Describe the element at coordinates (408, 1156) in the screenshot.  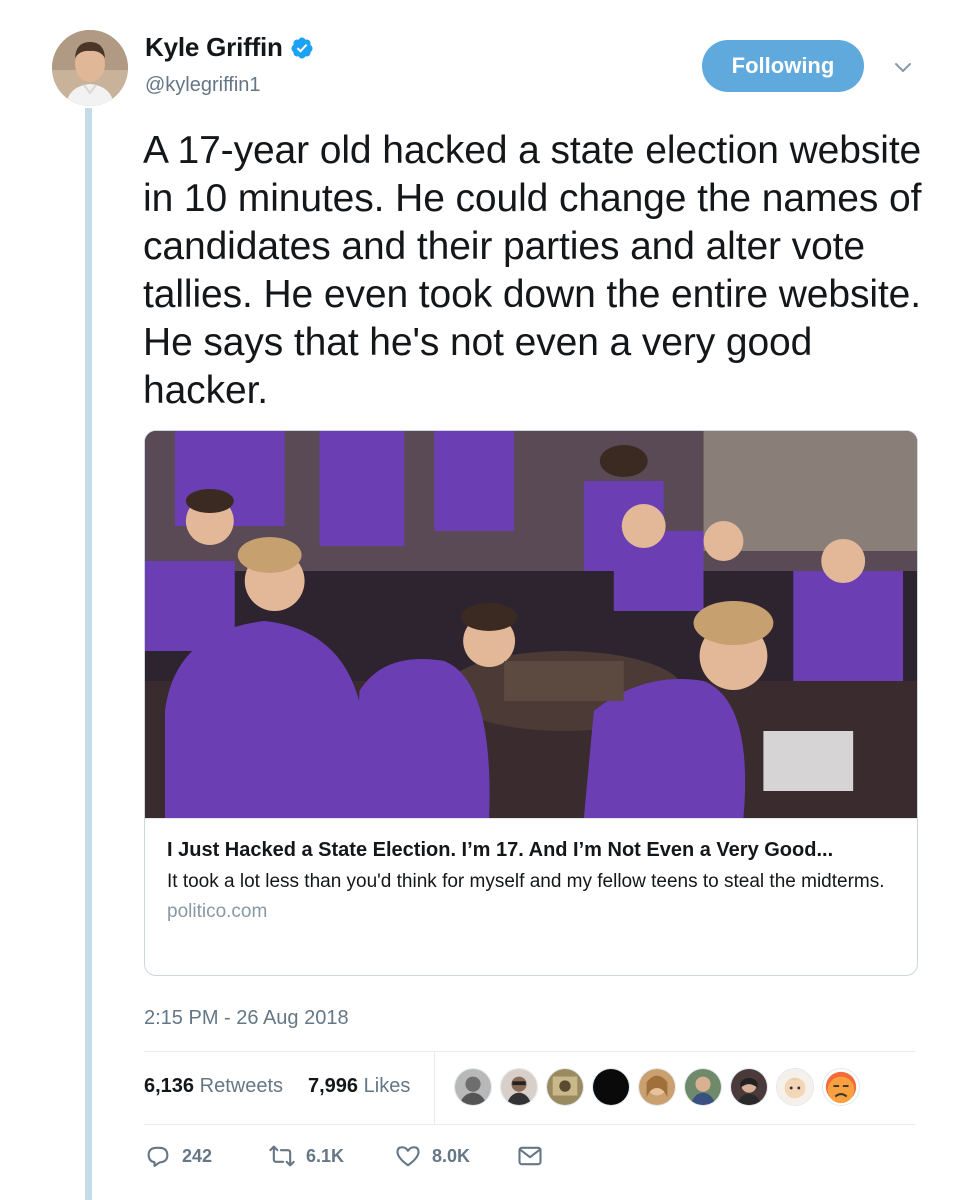
I see `heart-icon` at that location.